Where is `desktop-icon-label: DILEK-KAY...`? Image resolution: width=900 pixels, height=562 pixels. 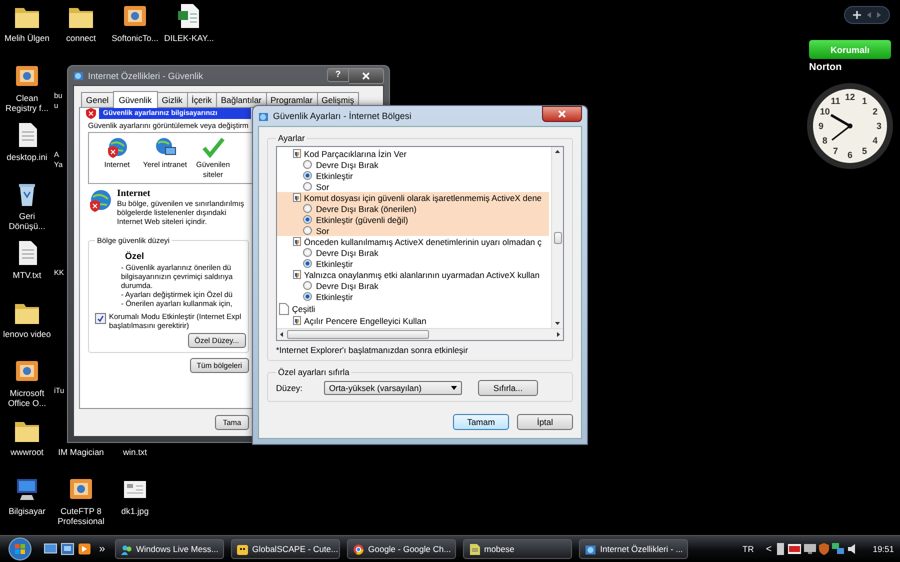 desktop-icon-label: DILEK-KAY... is located at coordinates (189, 38).